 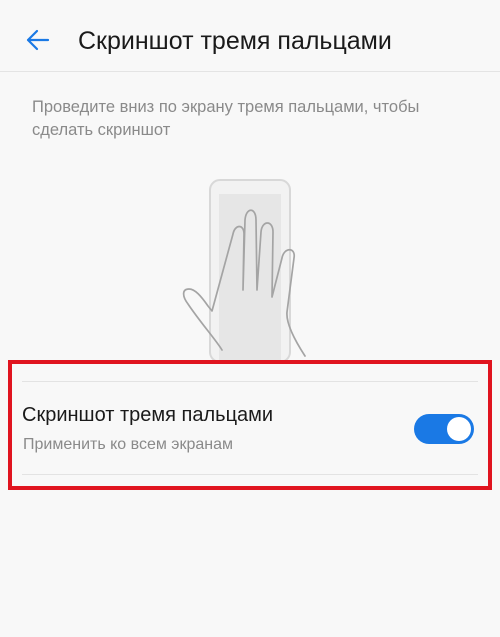 I want to click on row-divider-top, so click(x=250, y=381).